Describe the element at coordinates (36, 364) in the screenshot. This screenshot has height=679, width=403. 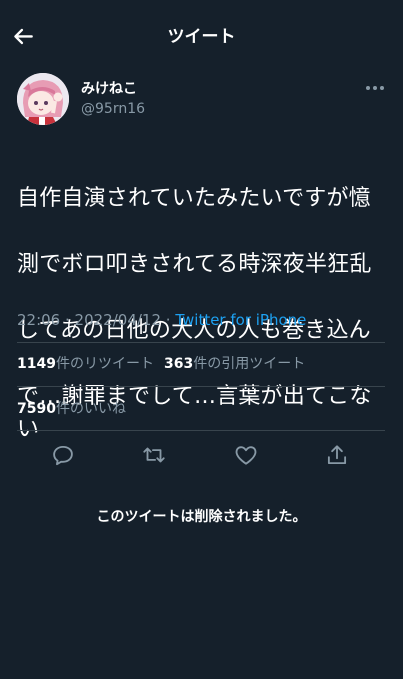
I see `retweets-count: 1149` at that location.